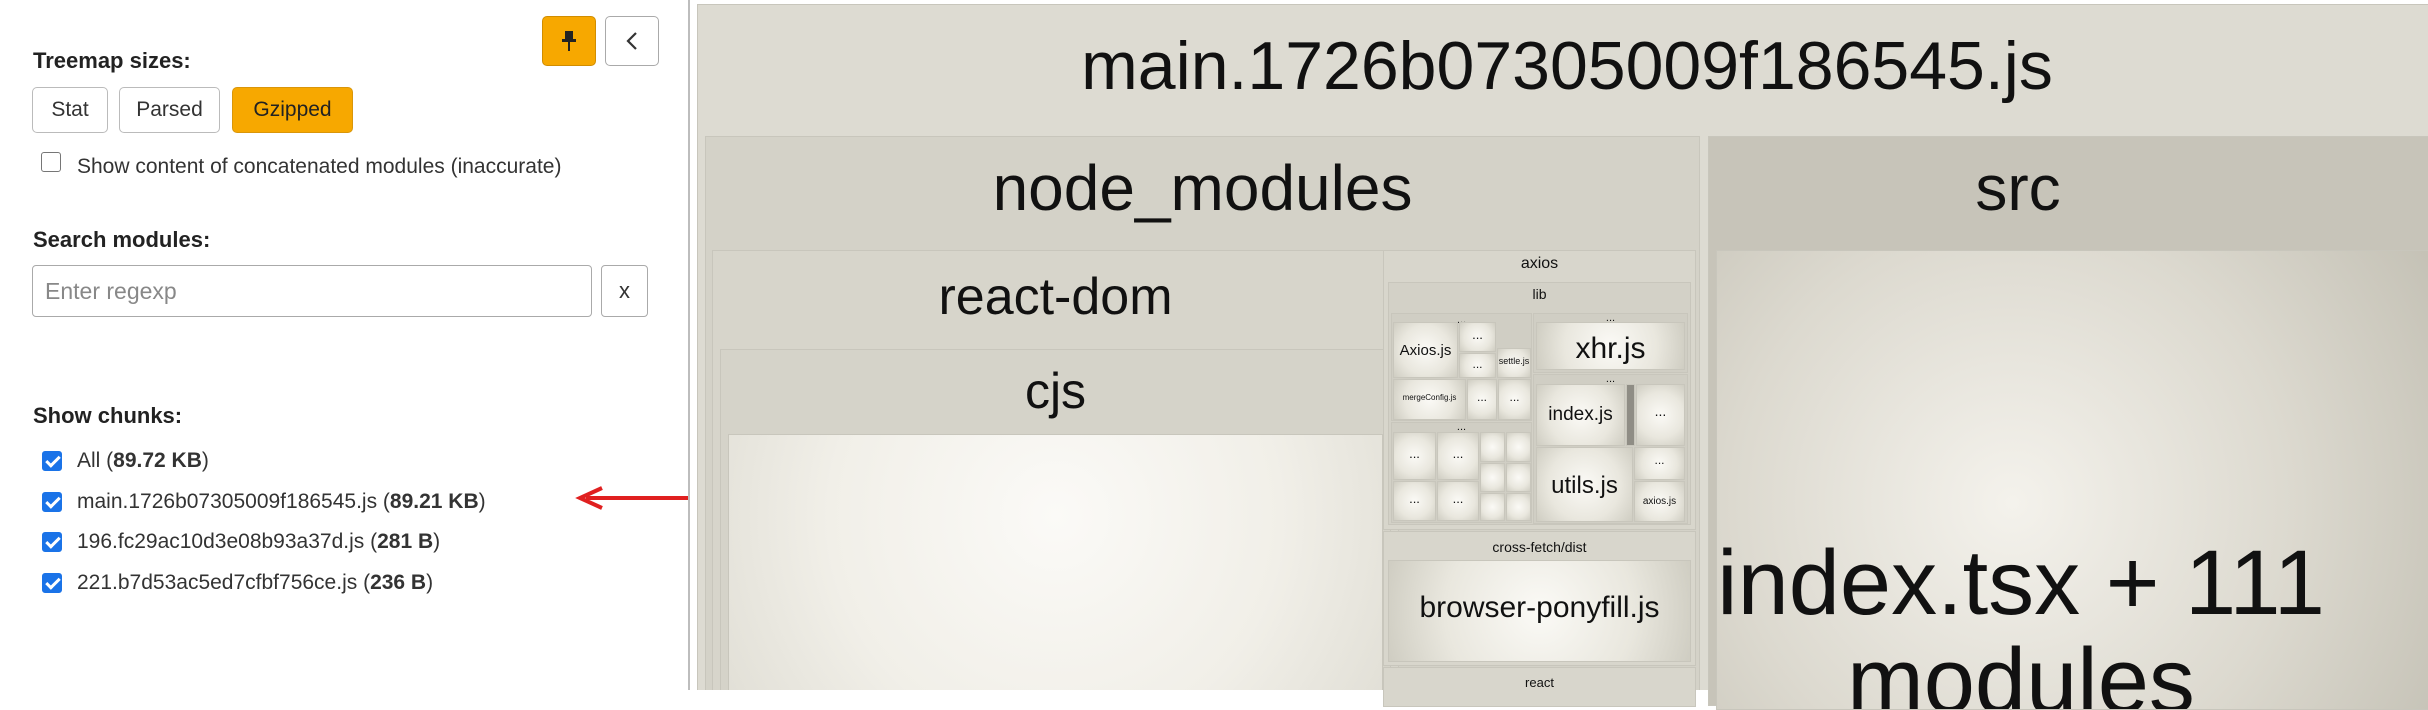  I want to click on chunk-checkbox-all, so click(52, 461).